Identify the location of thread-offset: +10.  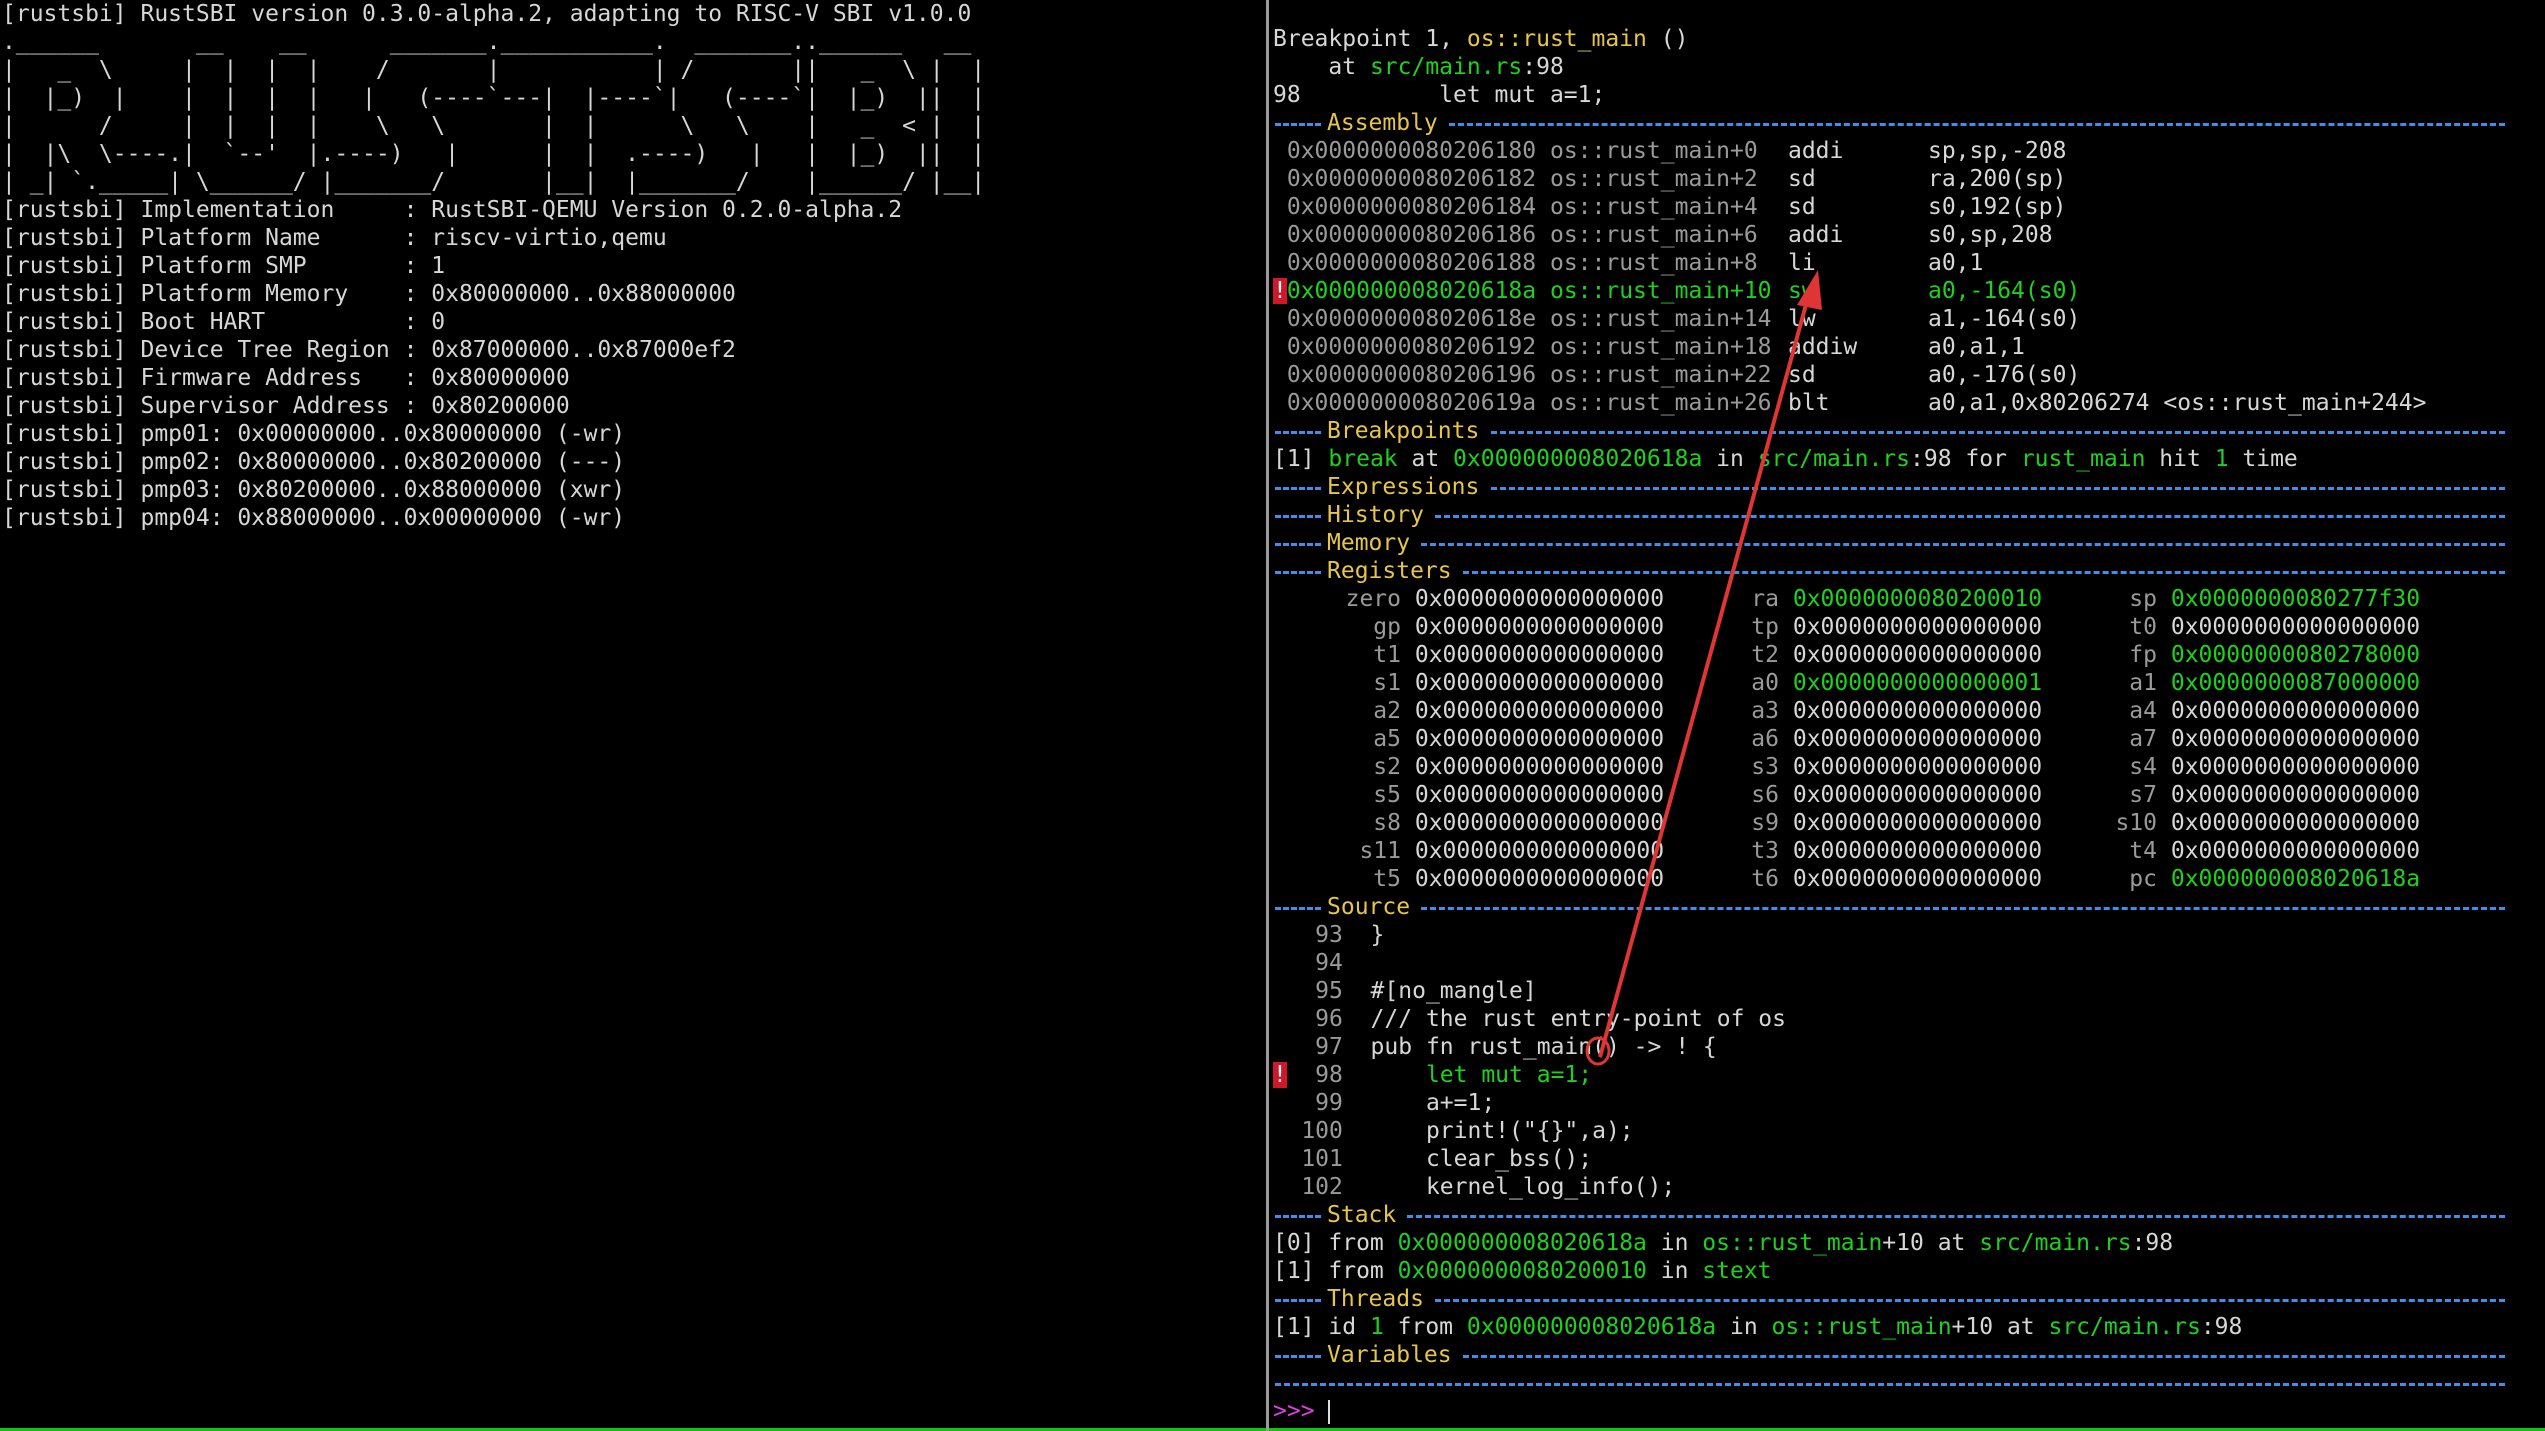
(1972, 1327).